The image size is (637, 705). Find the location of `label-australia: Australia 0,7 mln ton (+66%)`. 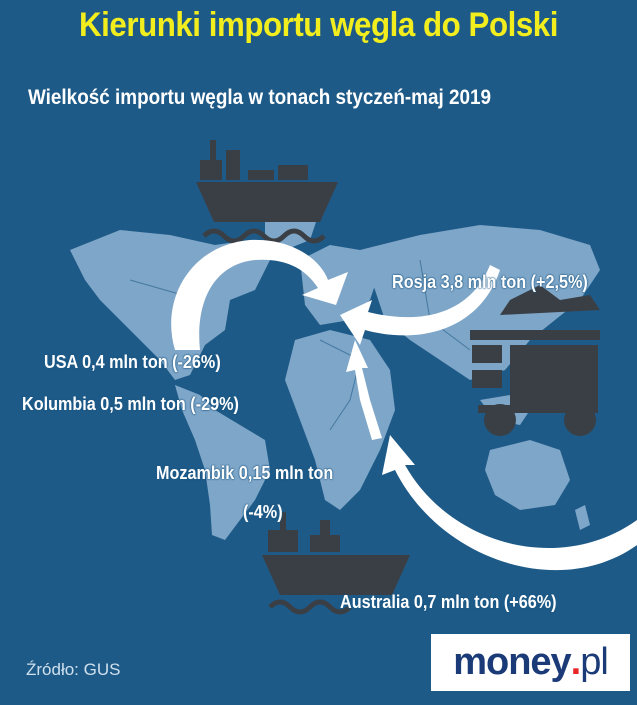

label-australia: Australia 0,7 mln ton (+66%) is located at coordinates (448, 602).